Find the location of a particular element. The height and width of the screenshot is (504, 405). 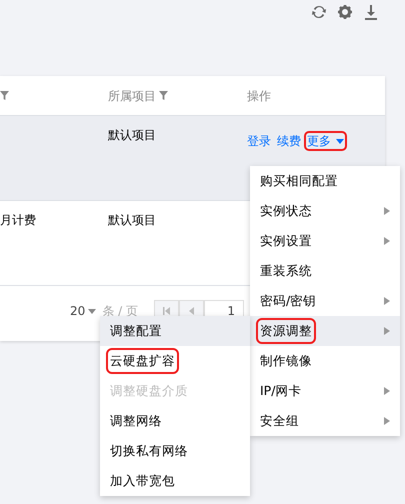

menu-item: 调整配置 is located at coordinates (175, 331).